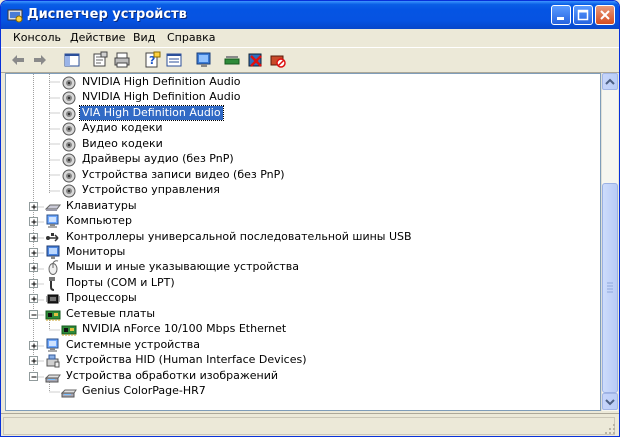  Describe the element at coordinates (52, 284) in the screenshot. I see `port-icon` at that location.